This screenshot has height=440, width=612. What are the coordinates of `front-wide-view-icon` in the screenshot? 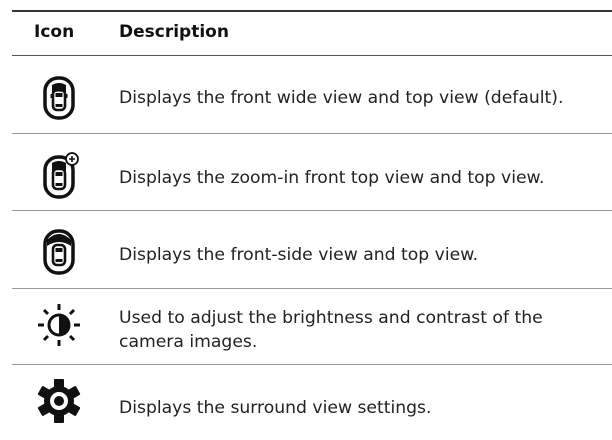 It's located at (59, 98).